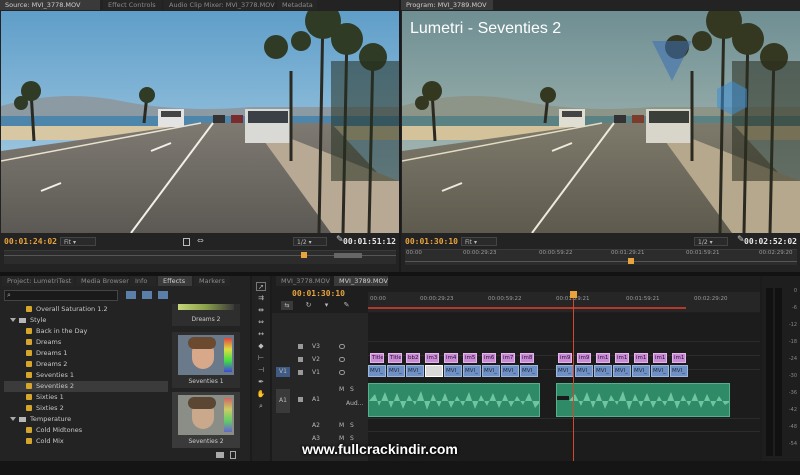 This screenshot has width=800, height=475. I want to click on timeline-settings-wrench-icon: ✎, so click(346, 305).